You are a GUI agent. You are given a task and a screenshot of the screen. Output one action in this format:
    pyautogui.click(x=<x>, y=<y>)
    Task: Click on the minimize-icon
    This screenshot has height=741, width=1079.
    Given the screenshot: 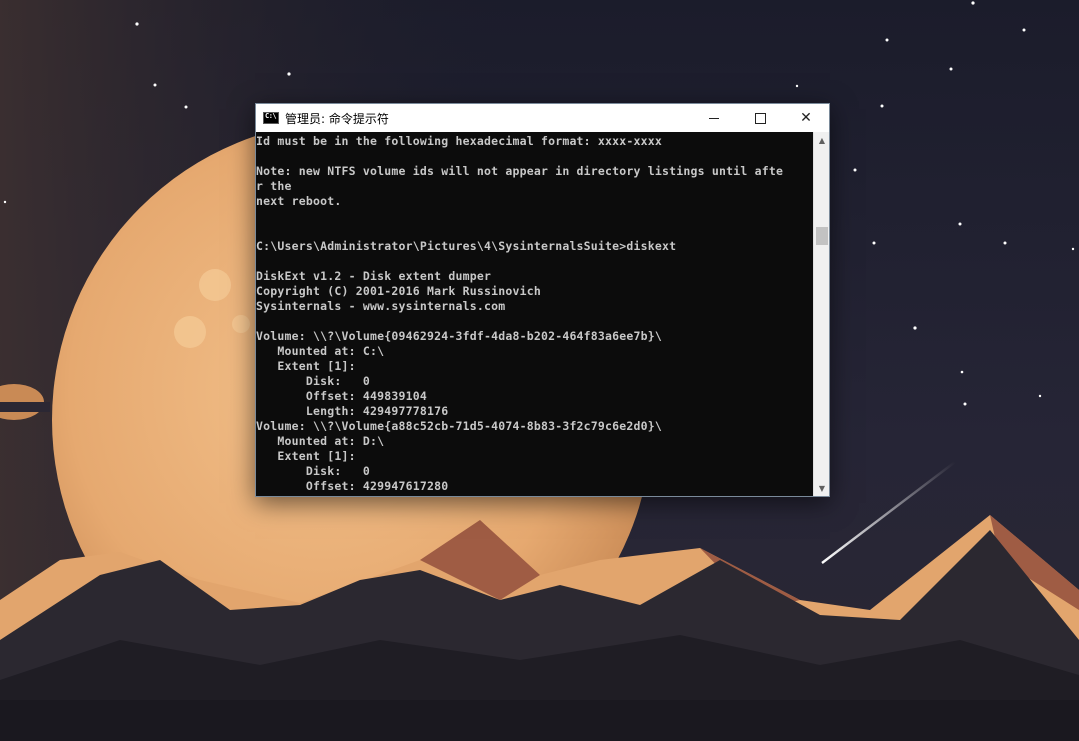 What is the action you would take?
    pyautogui.click(x=714, y=118)
    